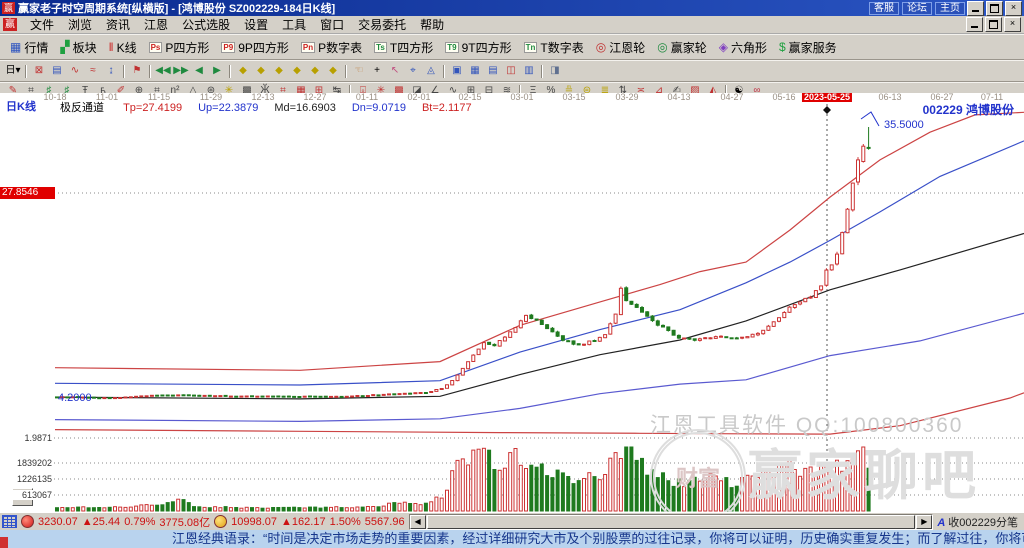 Image resolution: width=1024 pixels, height=548 pixels. Describe the element at coordinates (419, 97) in the screenshot. I see `date-tick: 02-01` at that location.